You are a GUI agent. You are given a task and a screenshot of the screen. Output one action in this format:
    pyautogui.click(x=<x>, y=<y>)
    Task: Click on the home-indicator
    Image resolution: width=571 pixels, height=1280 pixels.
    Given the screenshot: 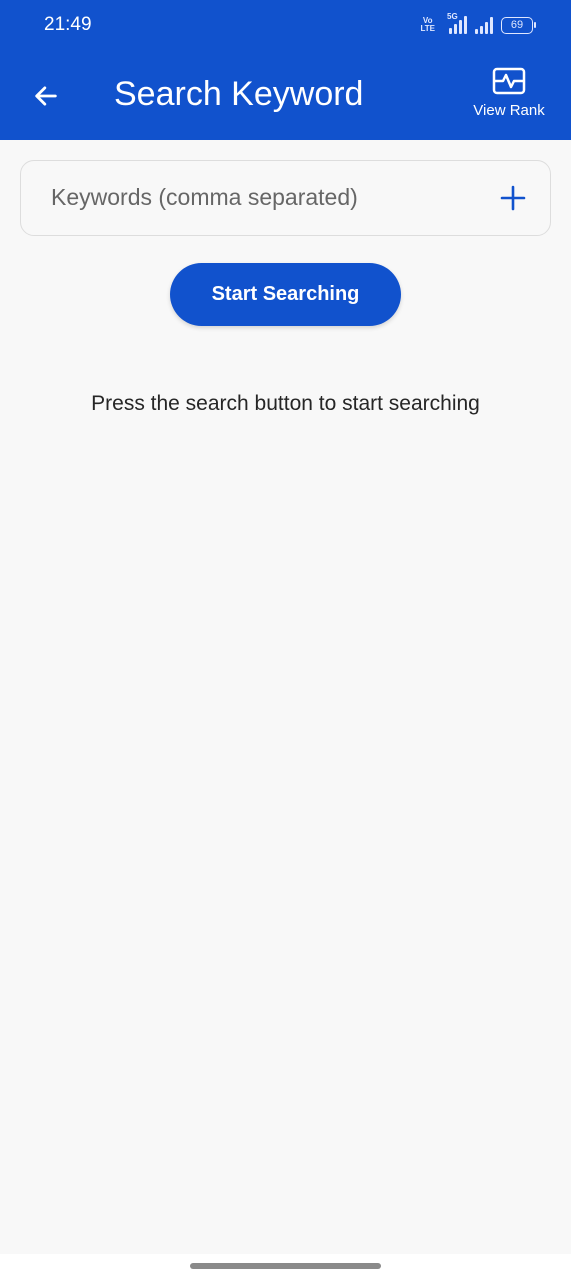 What is the action you would take?
    pyautogui.click(x=285, y=1266)
    